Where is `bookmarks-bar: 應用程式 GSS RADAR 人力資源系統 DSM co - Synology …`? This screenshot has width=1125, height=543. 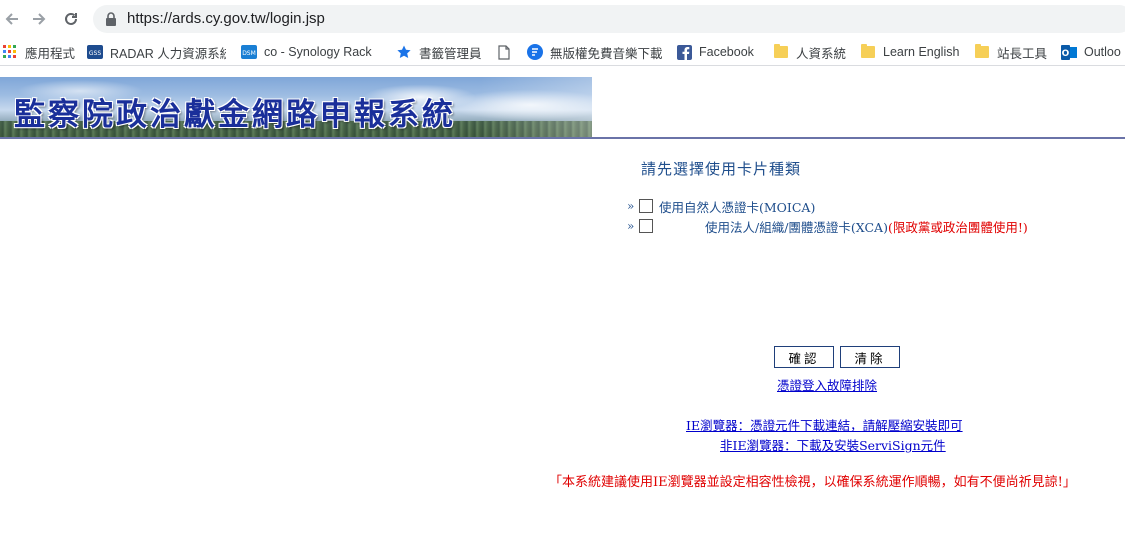
bookmarks-bar: 應用程式 GSS RADAR 人力資源系統 DSM co - Synology … is located at coordinates (562, 52).